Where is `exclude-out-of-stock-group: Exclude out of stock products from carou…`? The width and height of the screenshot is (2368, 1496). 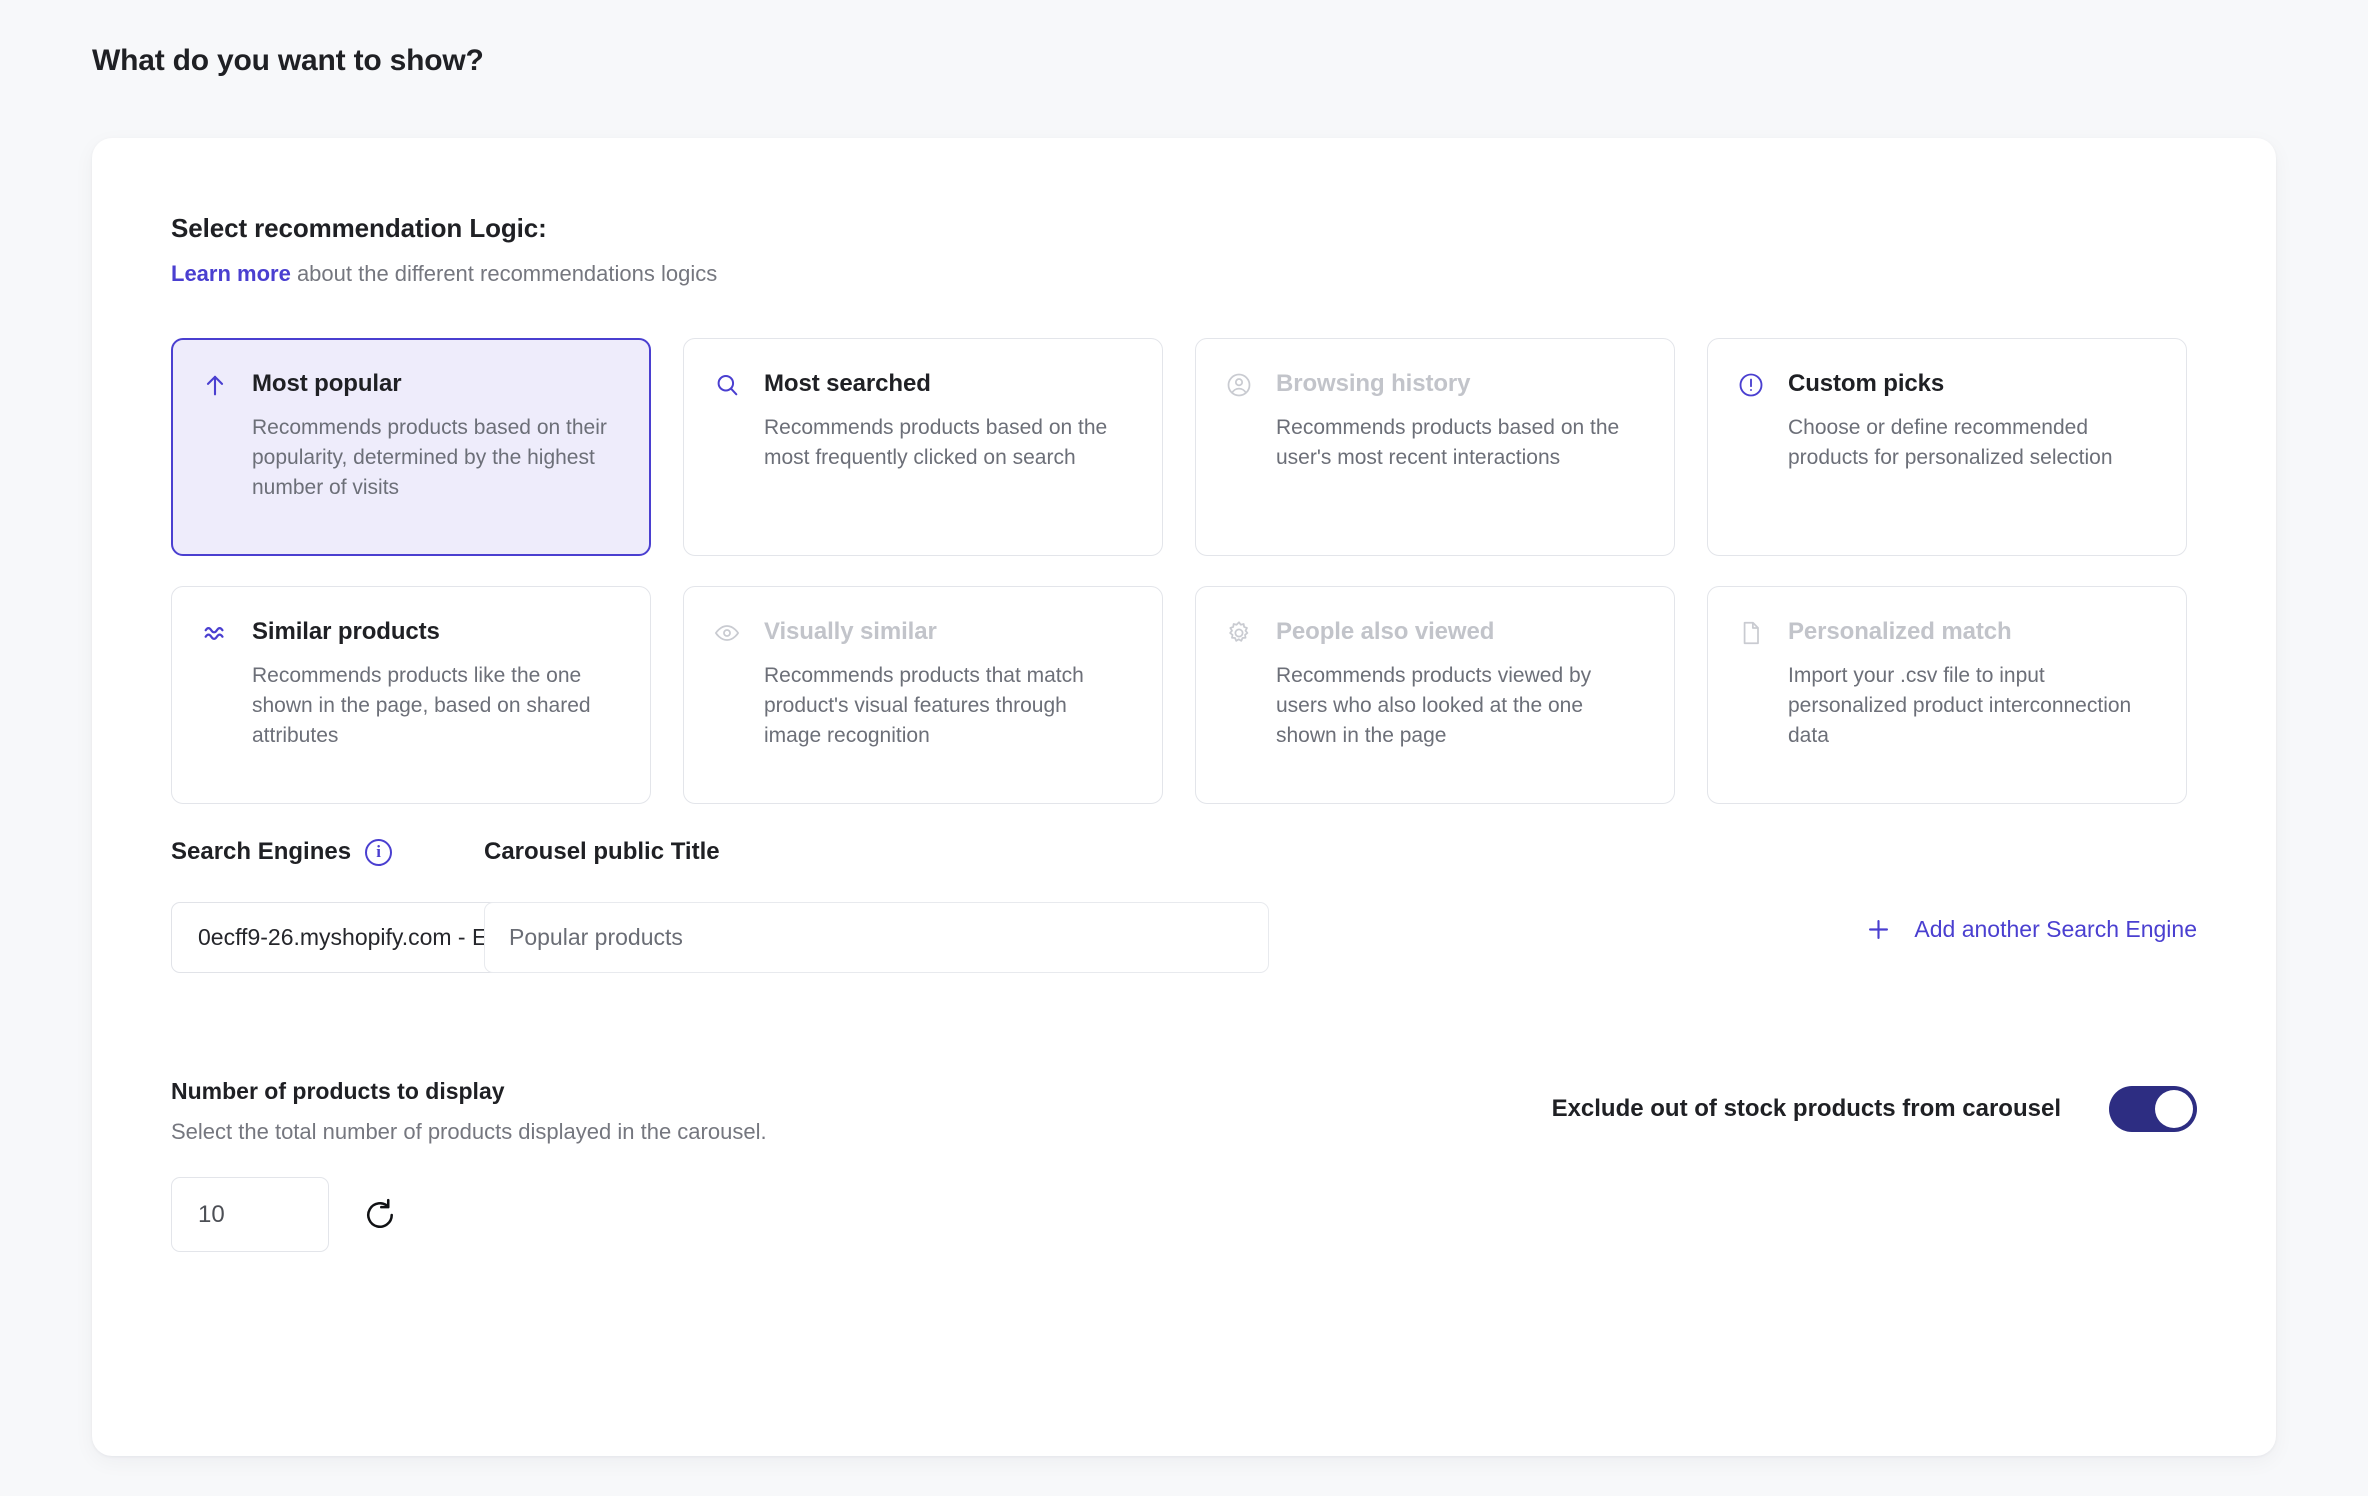 exclude-out-of-stock-group: Exclude out of stock products from carou… is located at coordinates (1874, 1109).